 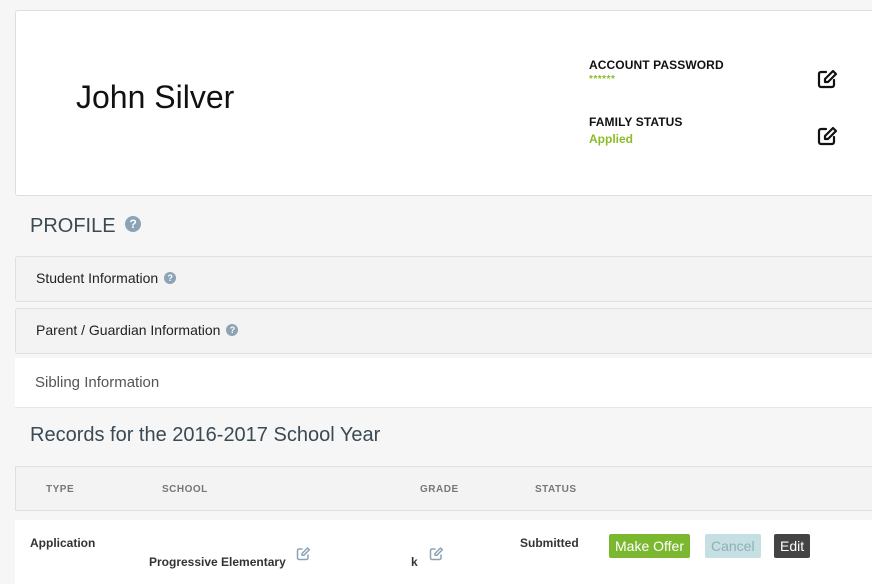 What do you see at coordinates (656, 65) in the screenshot?
I see `account-password-label: ACCOUNT PASSWORD` at bounding box center [656, 65].